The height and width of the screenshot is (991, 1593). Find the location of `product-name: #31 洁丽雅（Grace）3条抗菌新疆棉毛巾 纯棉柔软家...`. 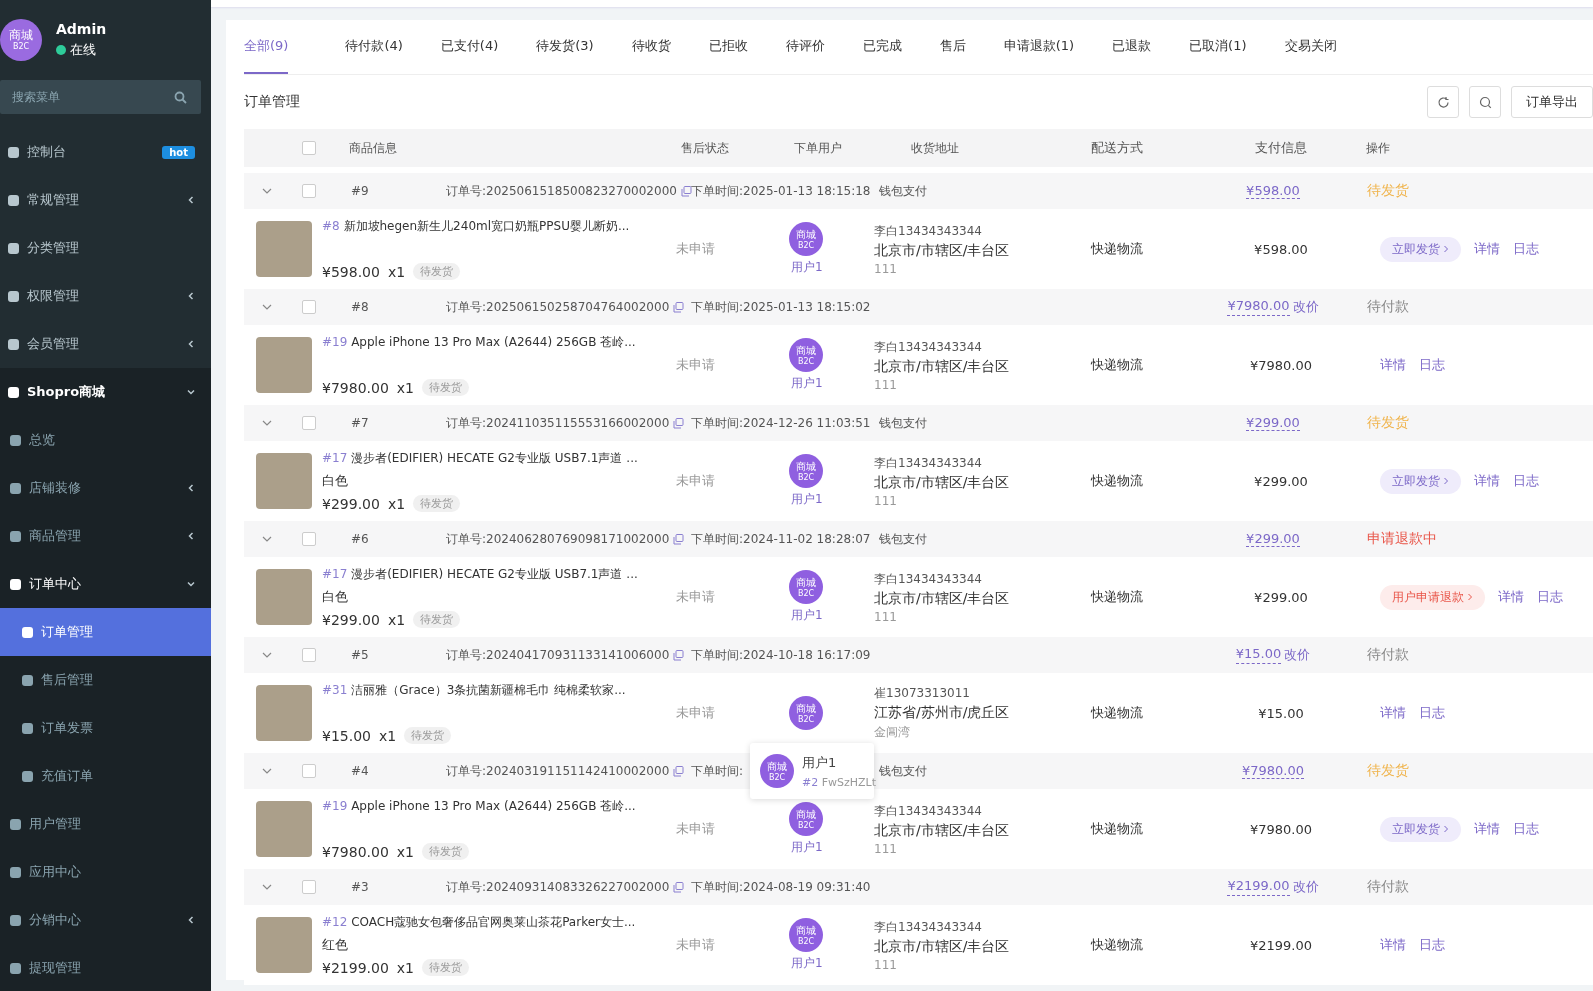

product-name: #31 洁丽雅（Grace）3条抗菌新疆棉毛巾 纯棉柔软家... is located at coordinates (474, 690).